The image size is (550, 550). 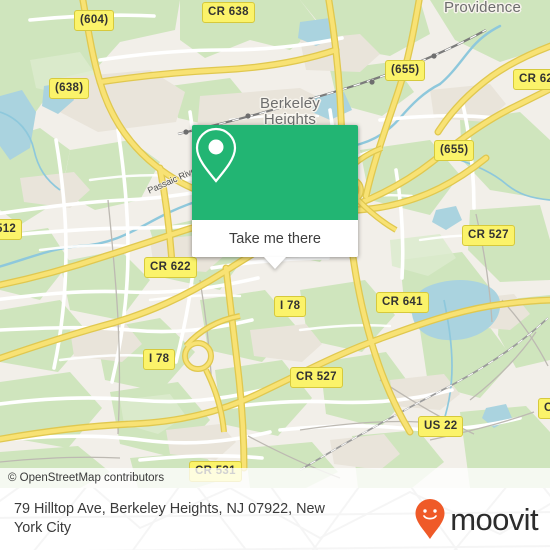 I want to click on shield-604: (604), so click(x=94, y=20).